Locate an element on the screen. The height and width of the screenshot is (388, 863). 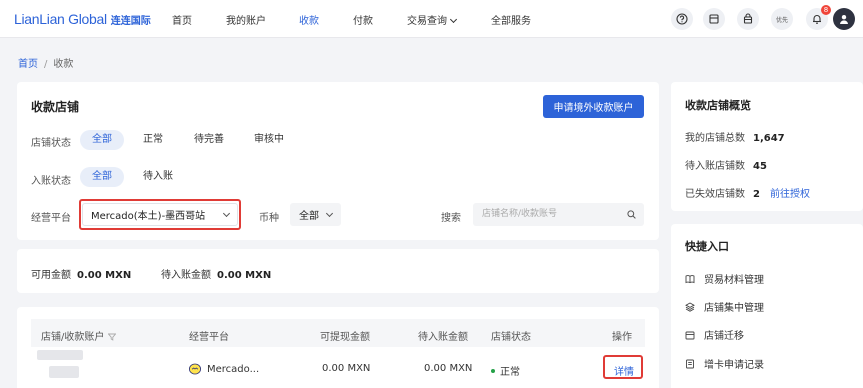
question-circle-icon is located at coordinates (682, 19).